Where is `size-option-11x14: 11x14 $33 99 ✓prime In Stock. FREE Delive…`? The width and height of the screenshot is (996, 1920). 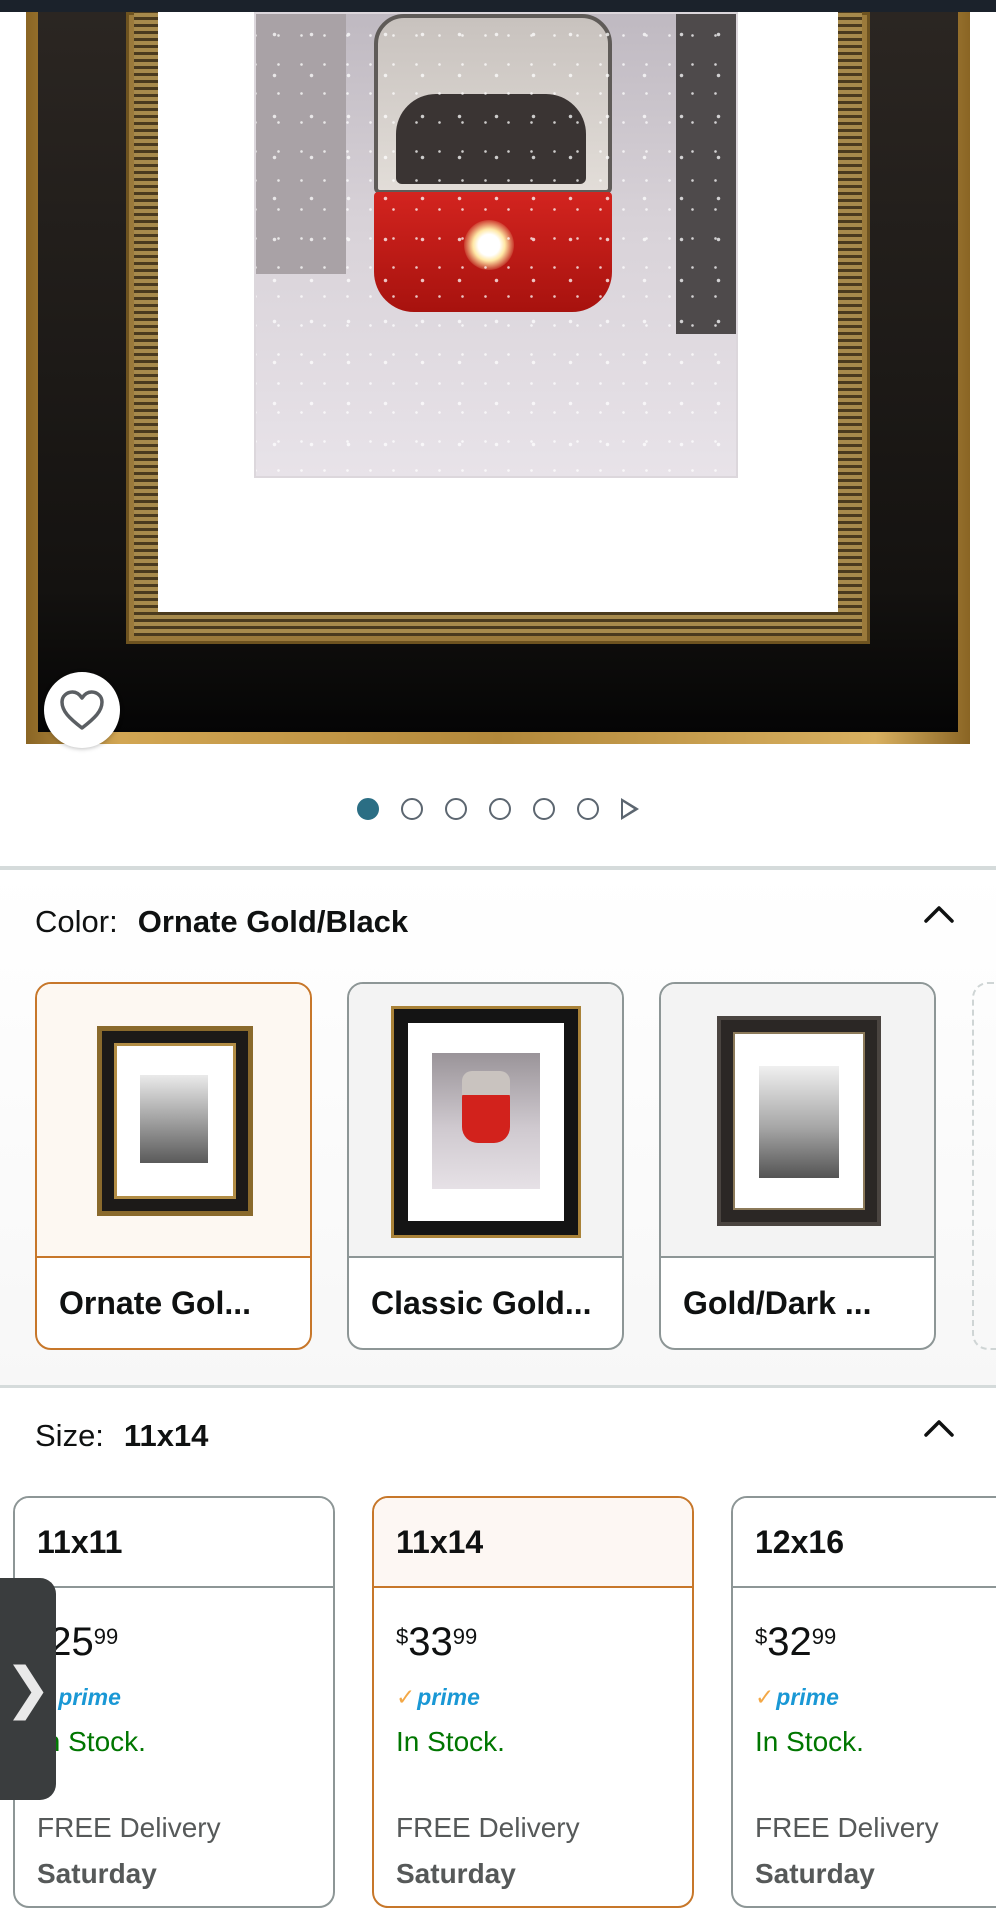 size-option-11x14: 11x14 $33 99 ✓prime In Stock. FREE Delive… is located at coordinates (533, 1702).